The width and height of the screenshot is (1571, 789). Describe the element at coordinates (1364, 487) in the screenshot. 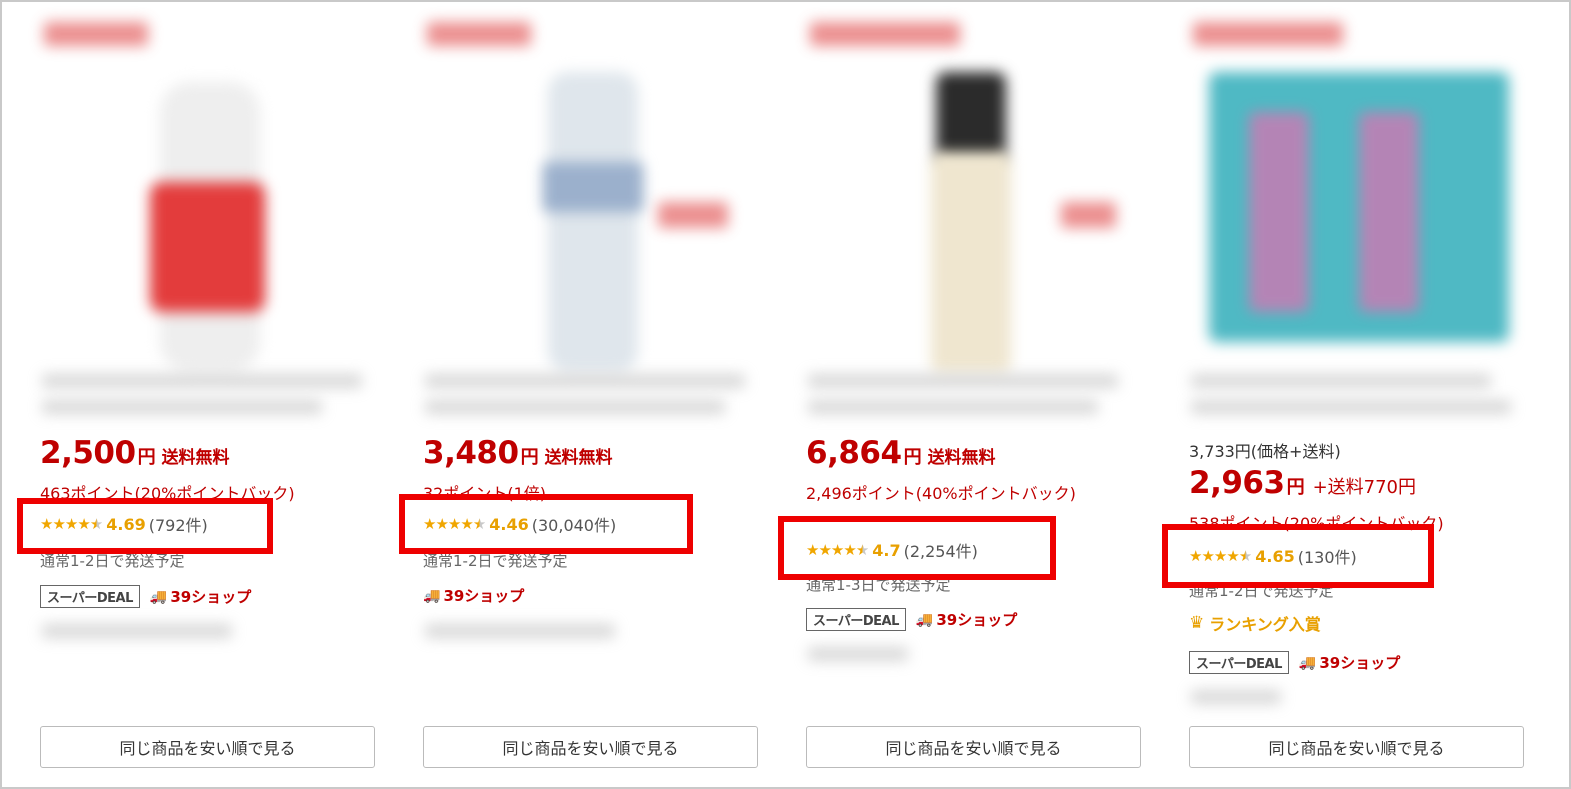

I see `shipping-fee: +送料770円` at that location.